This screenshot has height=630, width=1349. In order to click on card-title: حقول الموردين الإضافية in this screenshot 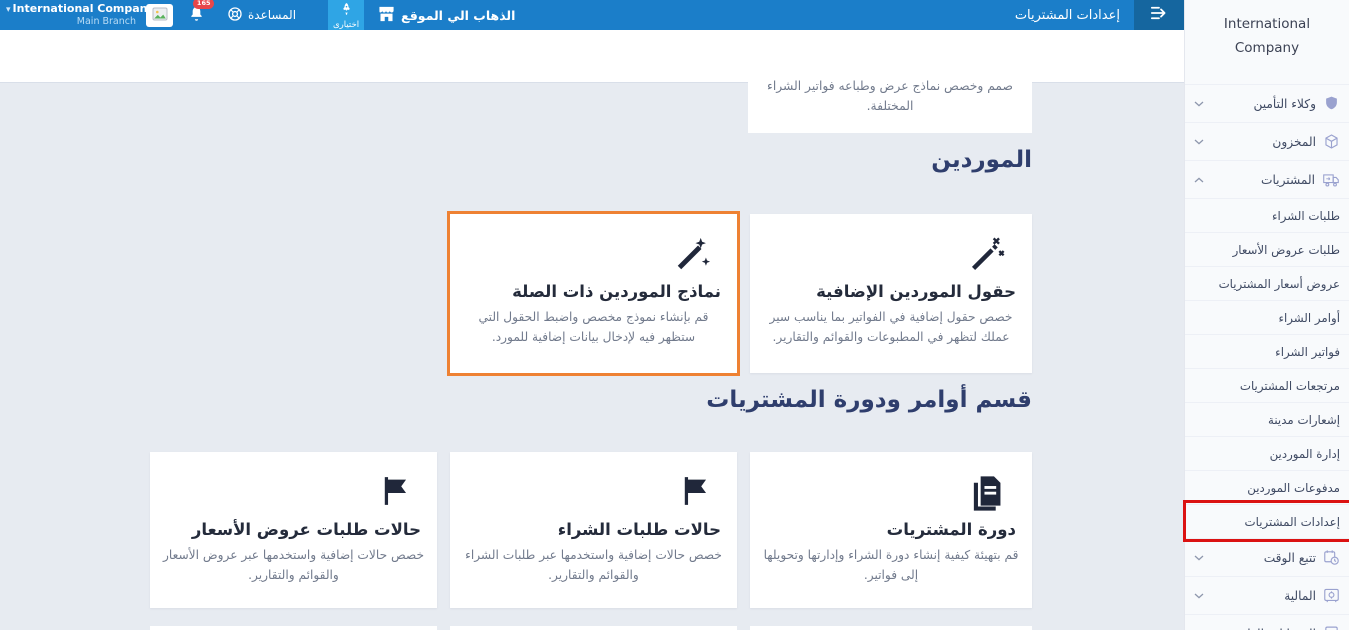, I will do `click(916, 291)`.